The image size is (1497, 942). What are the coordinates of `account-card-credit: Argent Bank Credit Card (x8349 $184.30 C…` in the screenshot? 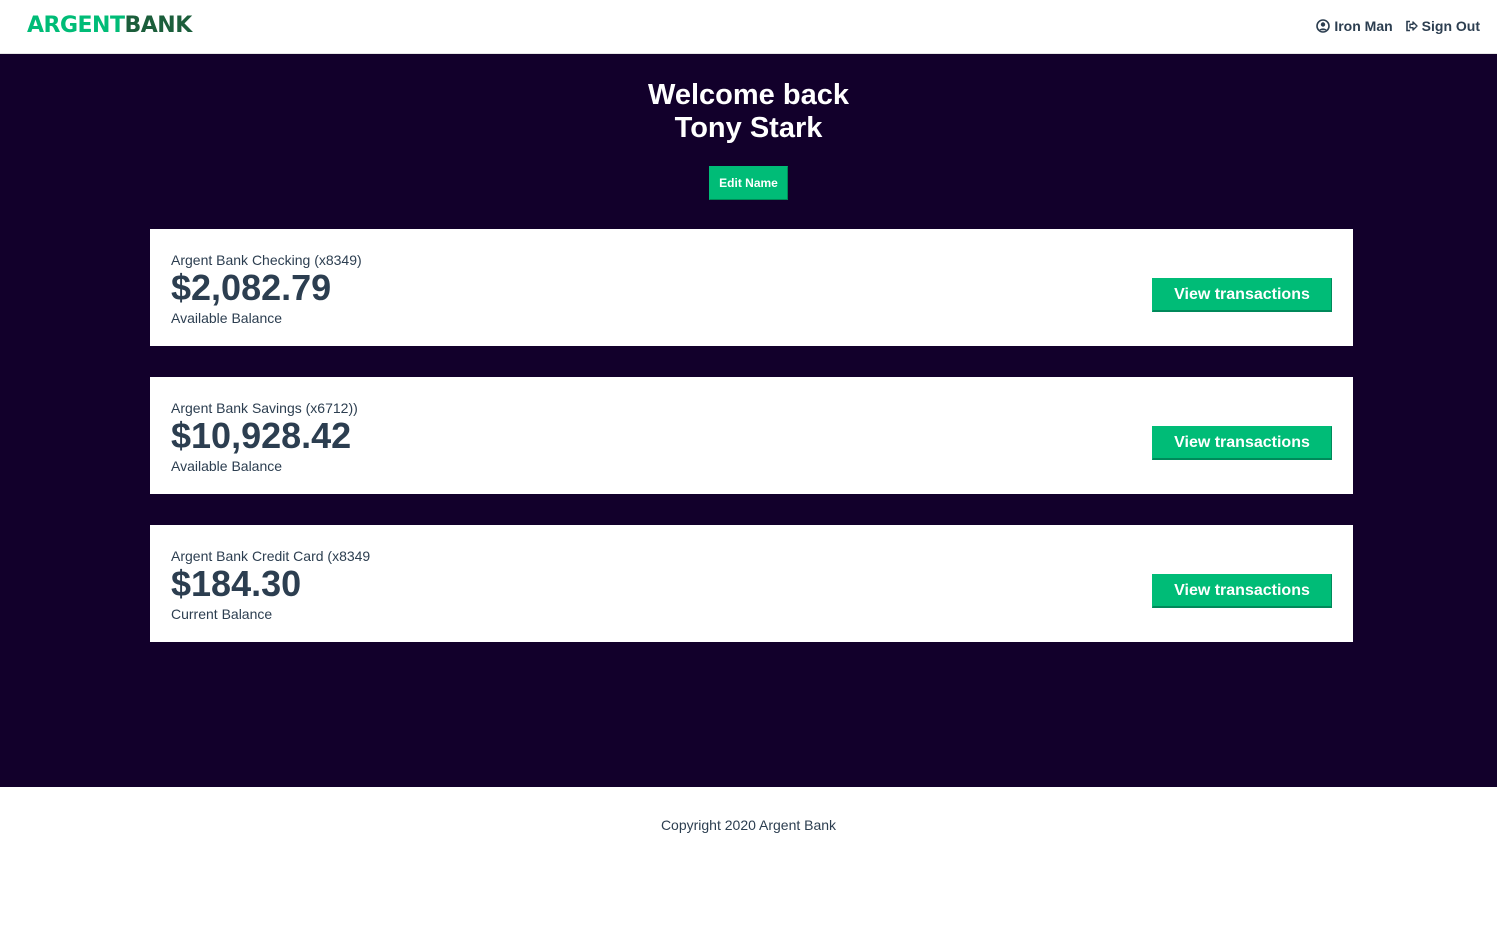 It's located at (751, 583).